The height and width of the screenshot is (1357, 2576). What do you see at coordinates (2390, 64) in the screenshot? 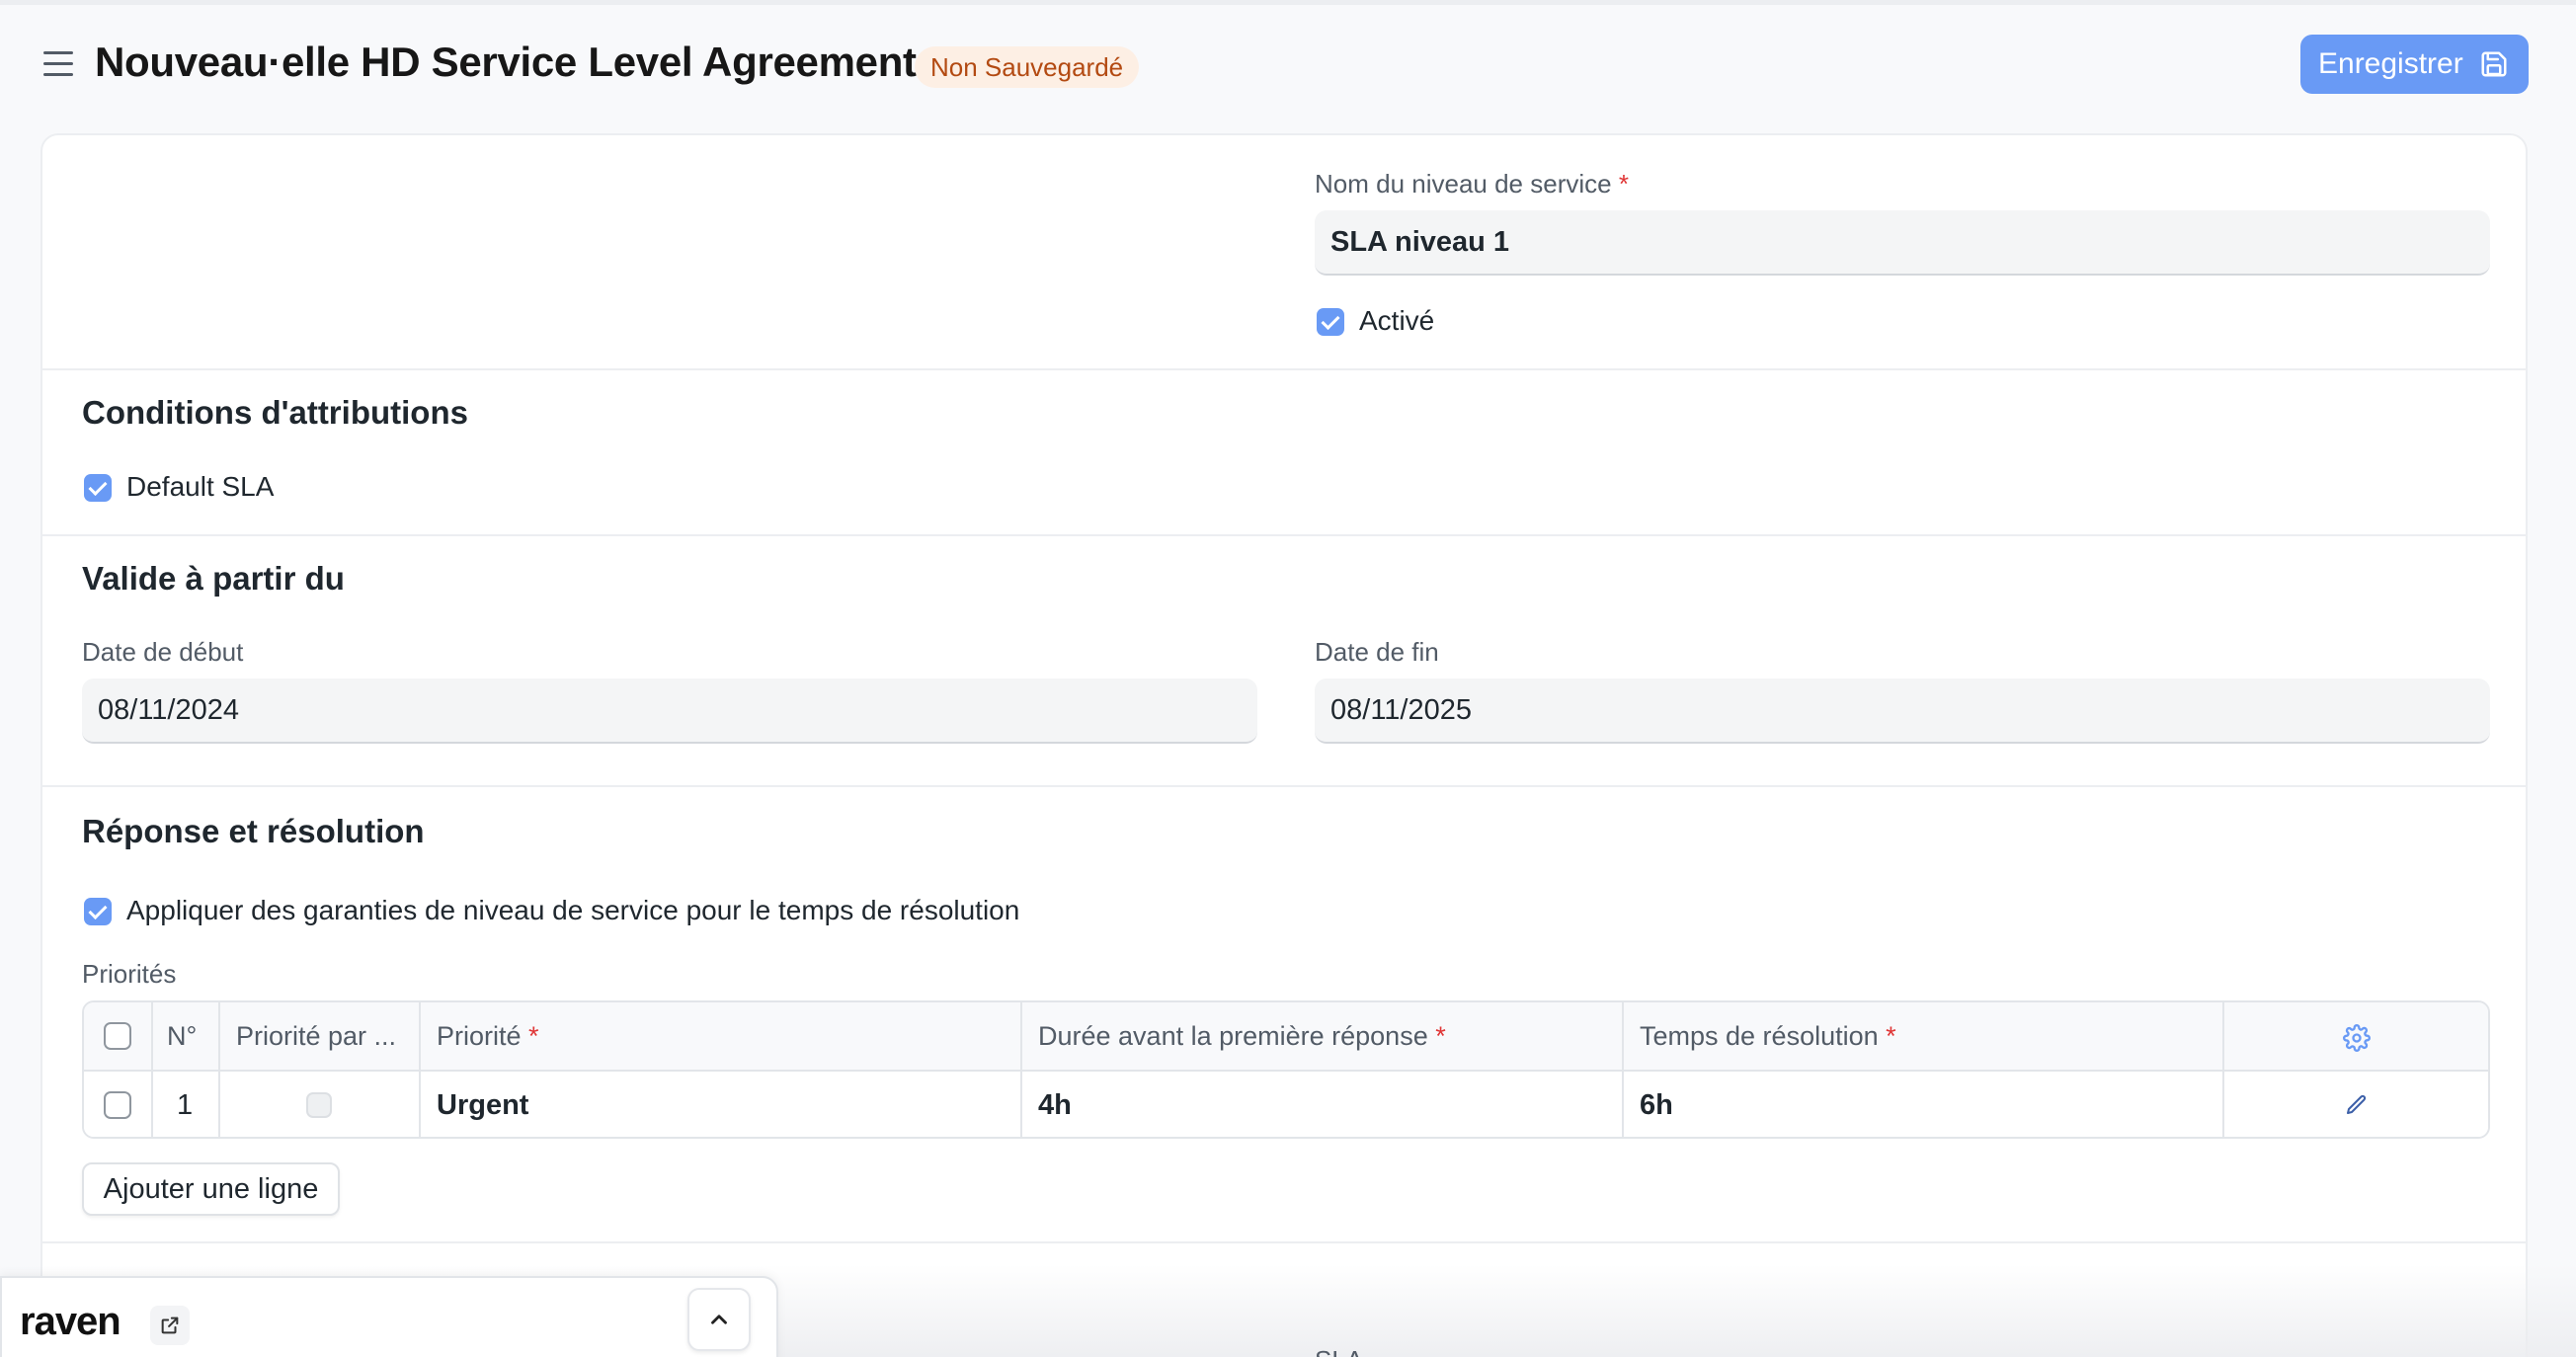
I see `save-button-label: Enregistrer` at bounding box center [2390, 64].